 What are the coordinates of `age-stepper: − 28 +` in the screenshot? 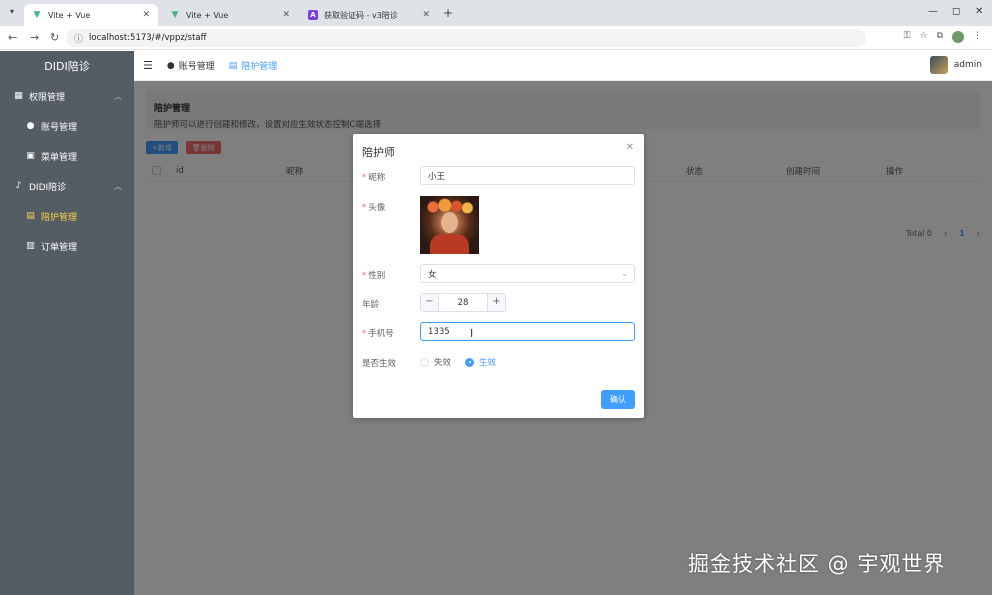 It's located at (463, 302).